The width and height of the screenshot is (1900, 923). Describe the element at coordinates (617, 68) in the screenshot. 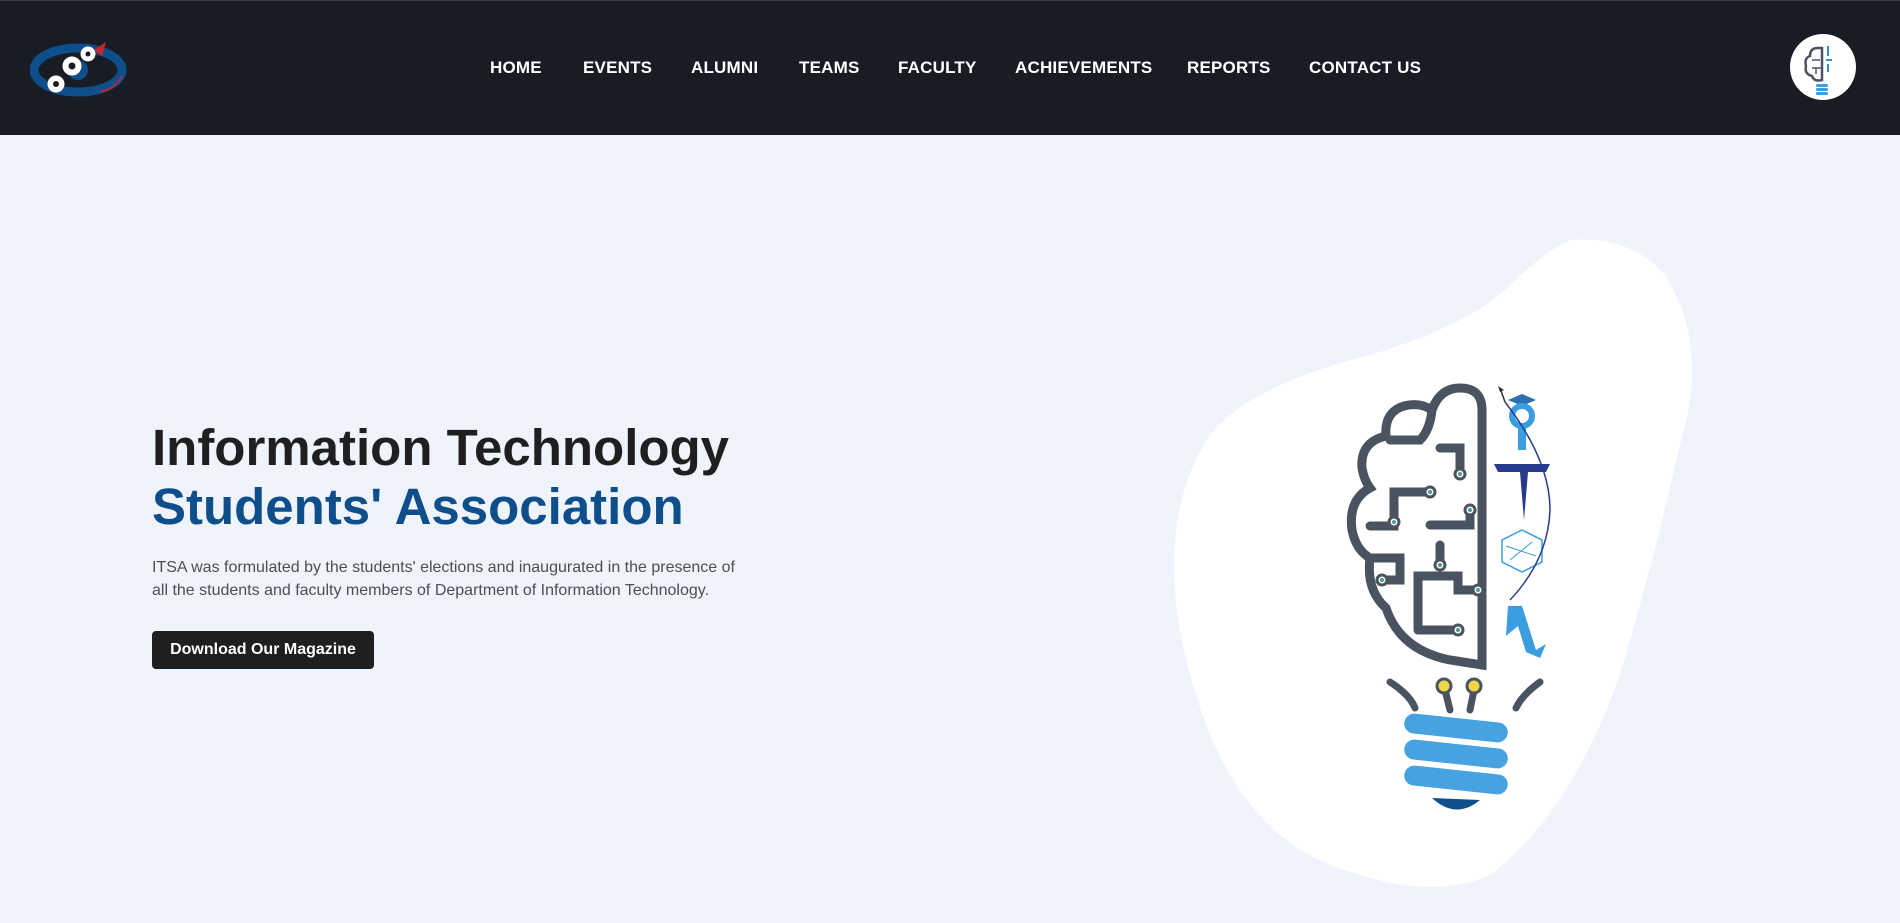

I see `nav-events: EVENTS` at that location.